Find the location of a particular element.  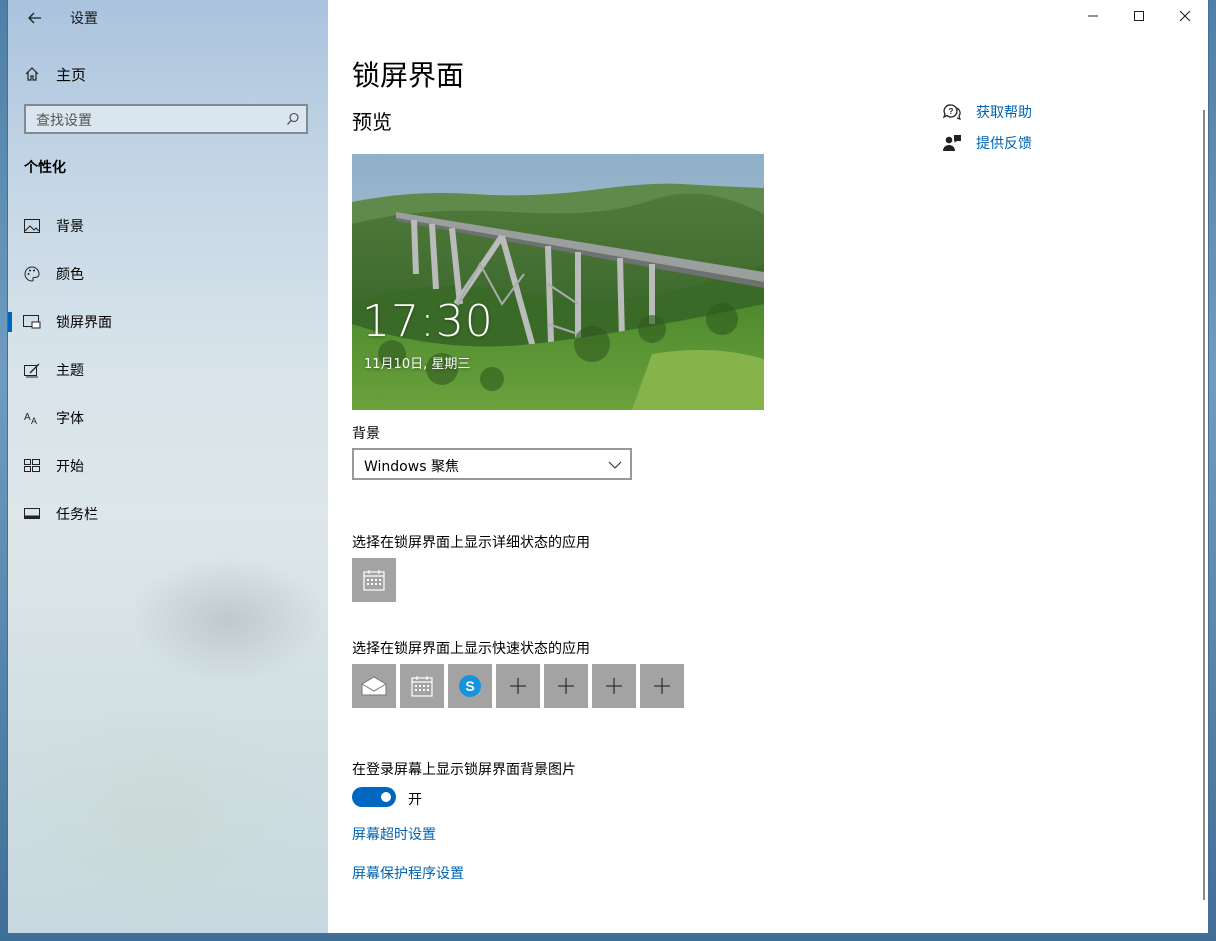

sidebar-item-taskbar: 任务栏 is located at coordinates (168, 514).